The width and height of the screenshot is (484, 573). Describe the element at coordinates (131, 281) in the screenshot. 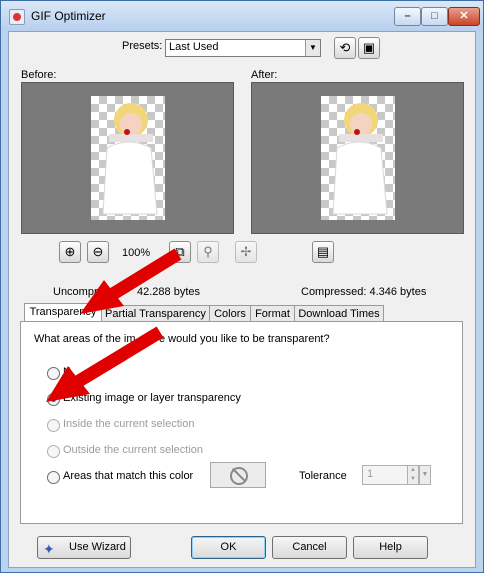

I see `red-arrow-tab-icon` at that location.